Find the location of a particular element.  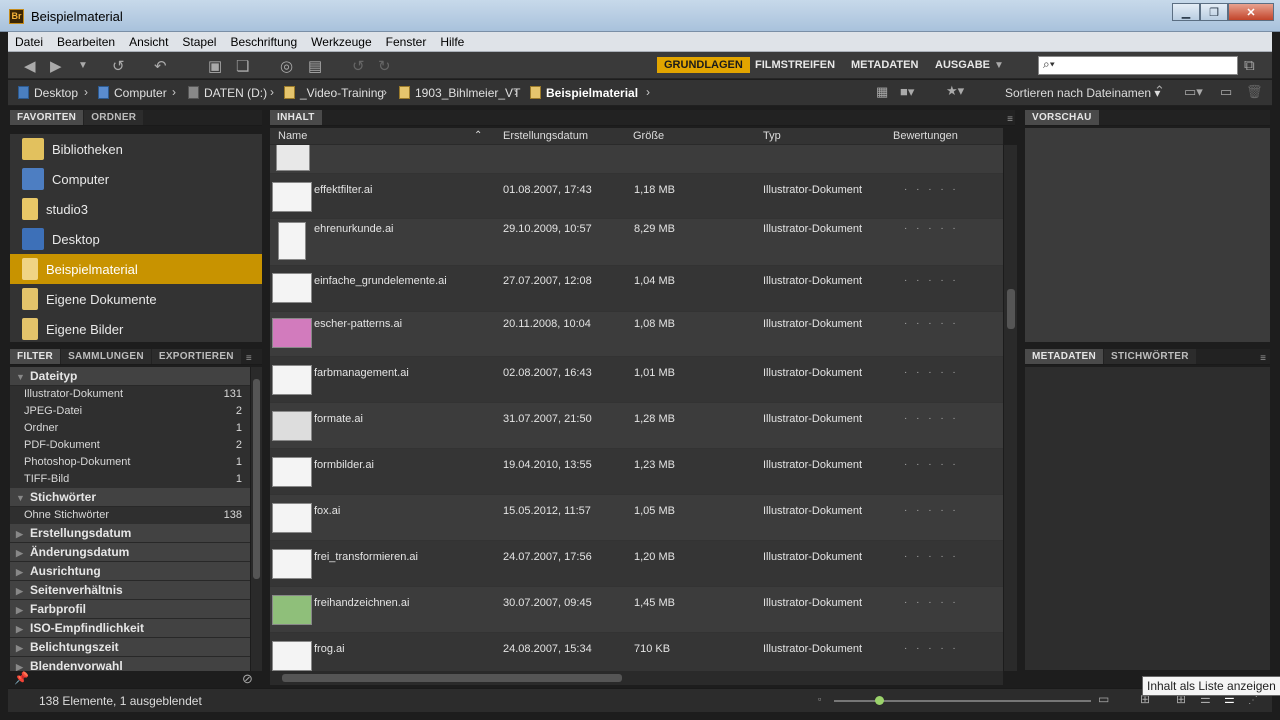

filter-category: ▶ Farbprofil is located at coordinates (130, 609).